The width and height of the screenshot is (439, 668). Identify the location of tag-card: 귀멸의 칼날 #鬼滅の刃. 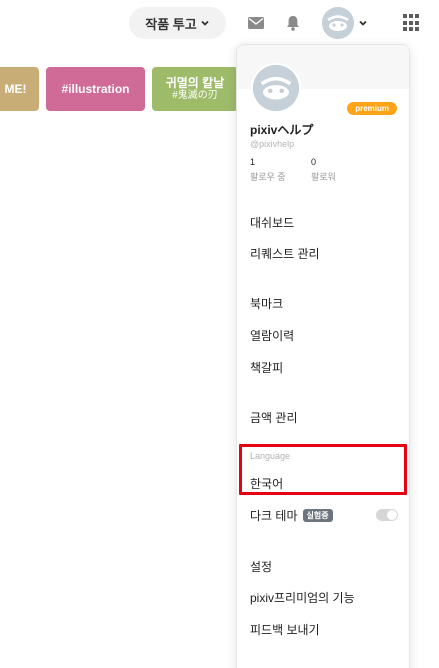
(195, 89).